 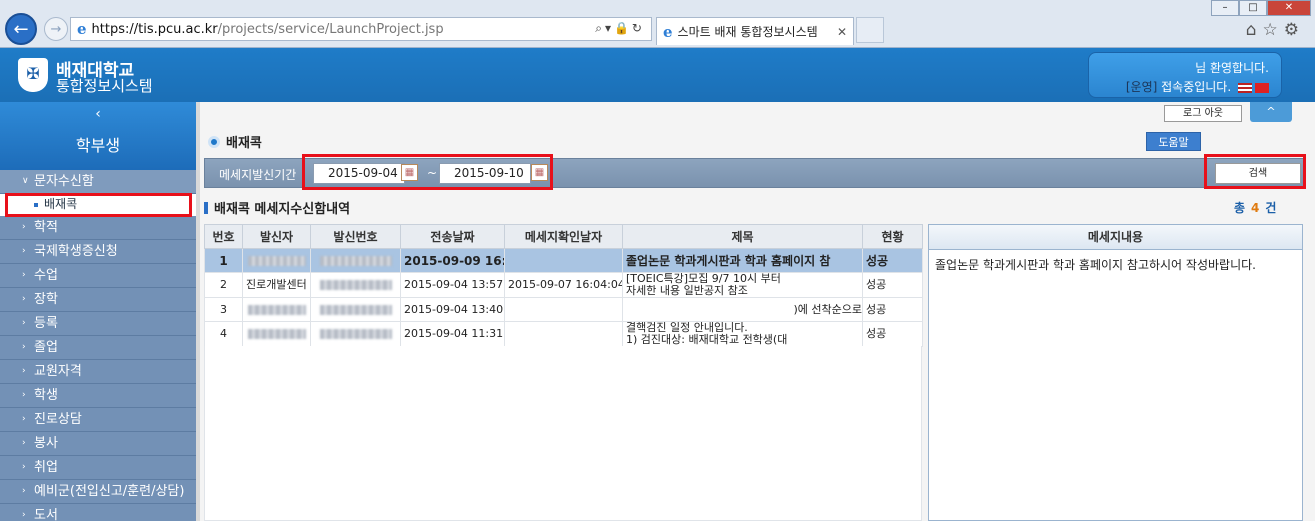 I want to click on role-label: [운영], so click(x=1141, y=87).